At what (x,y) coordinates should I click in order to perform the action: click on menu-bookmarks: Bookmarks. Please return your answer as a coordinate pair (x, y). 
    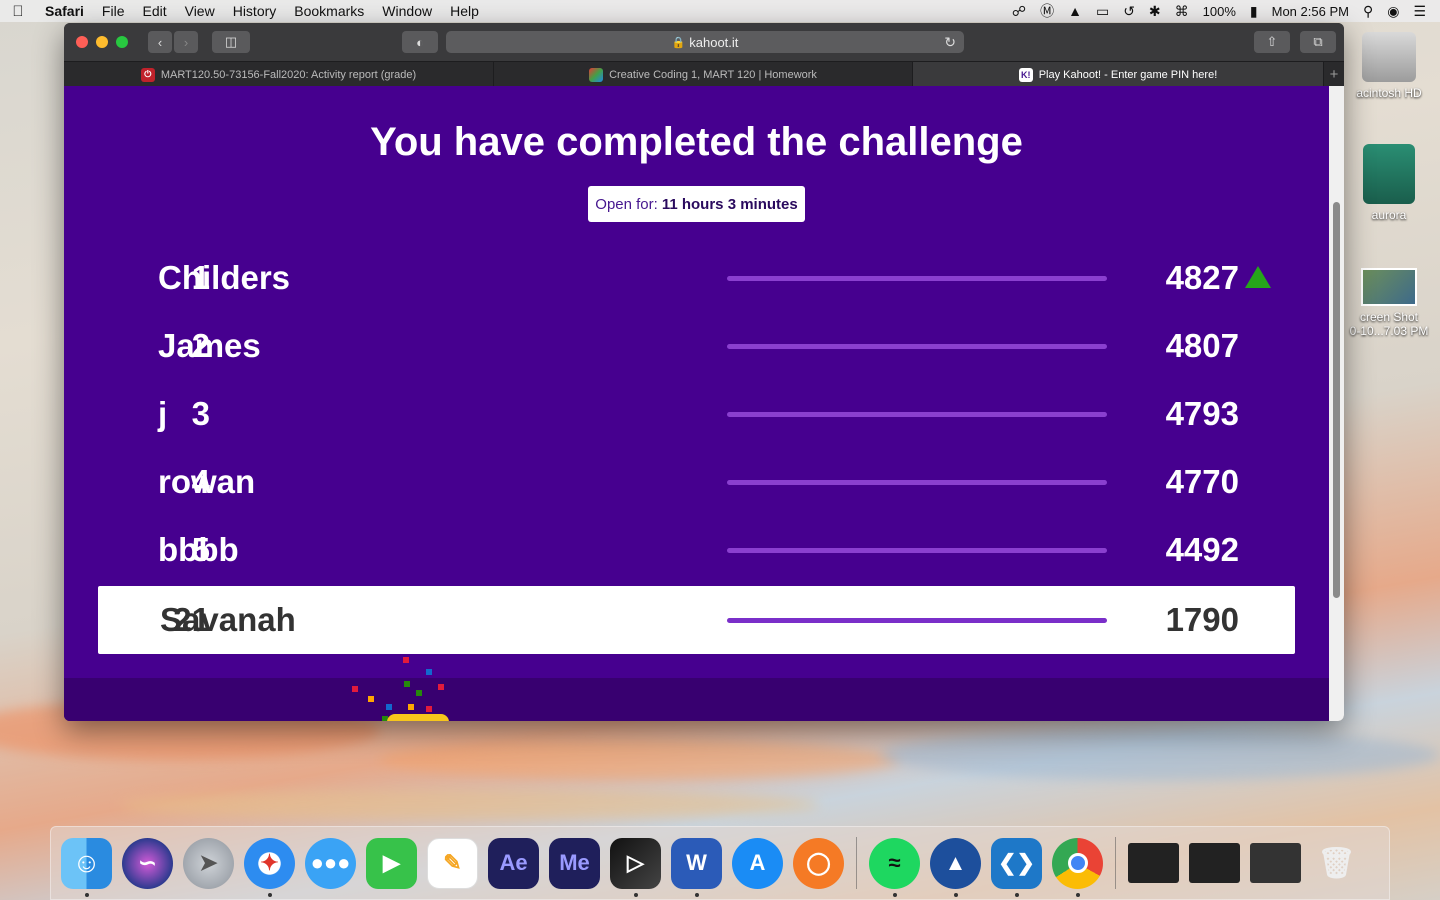
    Looking at the image, I should click on (329, 11).